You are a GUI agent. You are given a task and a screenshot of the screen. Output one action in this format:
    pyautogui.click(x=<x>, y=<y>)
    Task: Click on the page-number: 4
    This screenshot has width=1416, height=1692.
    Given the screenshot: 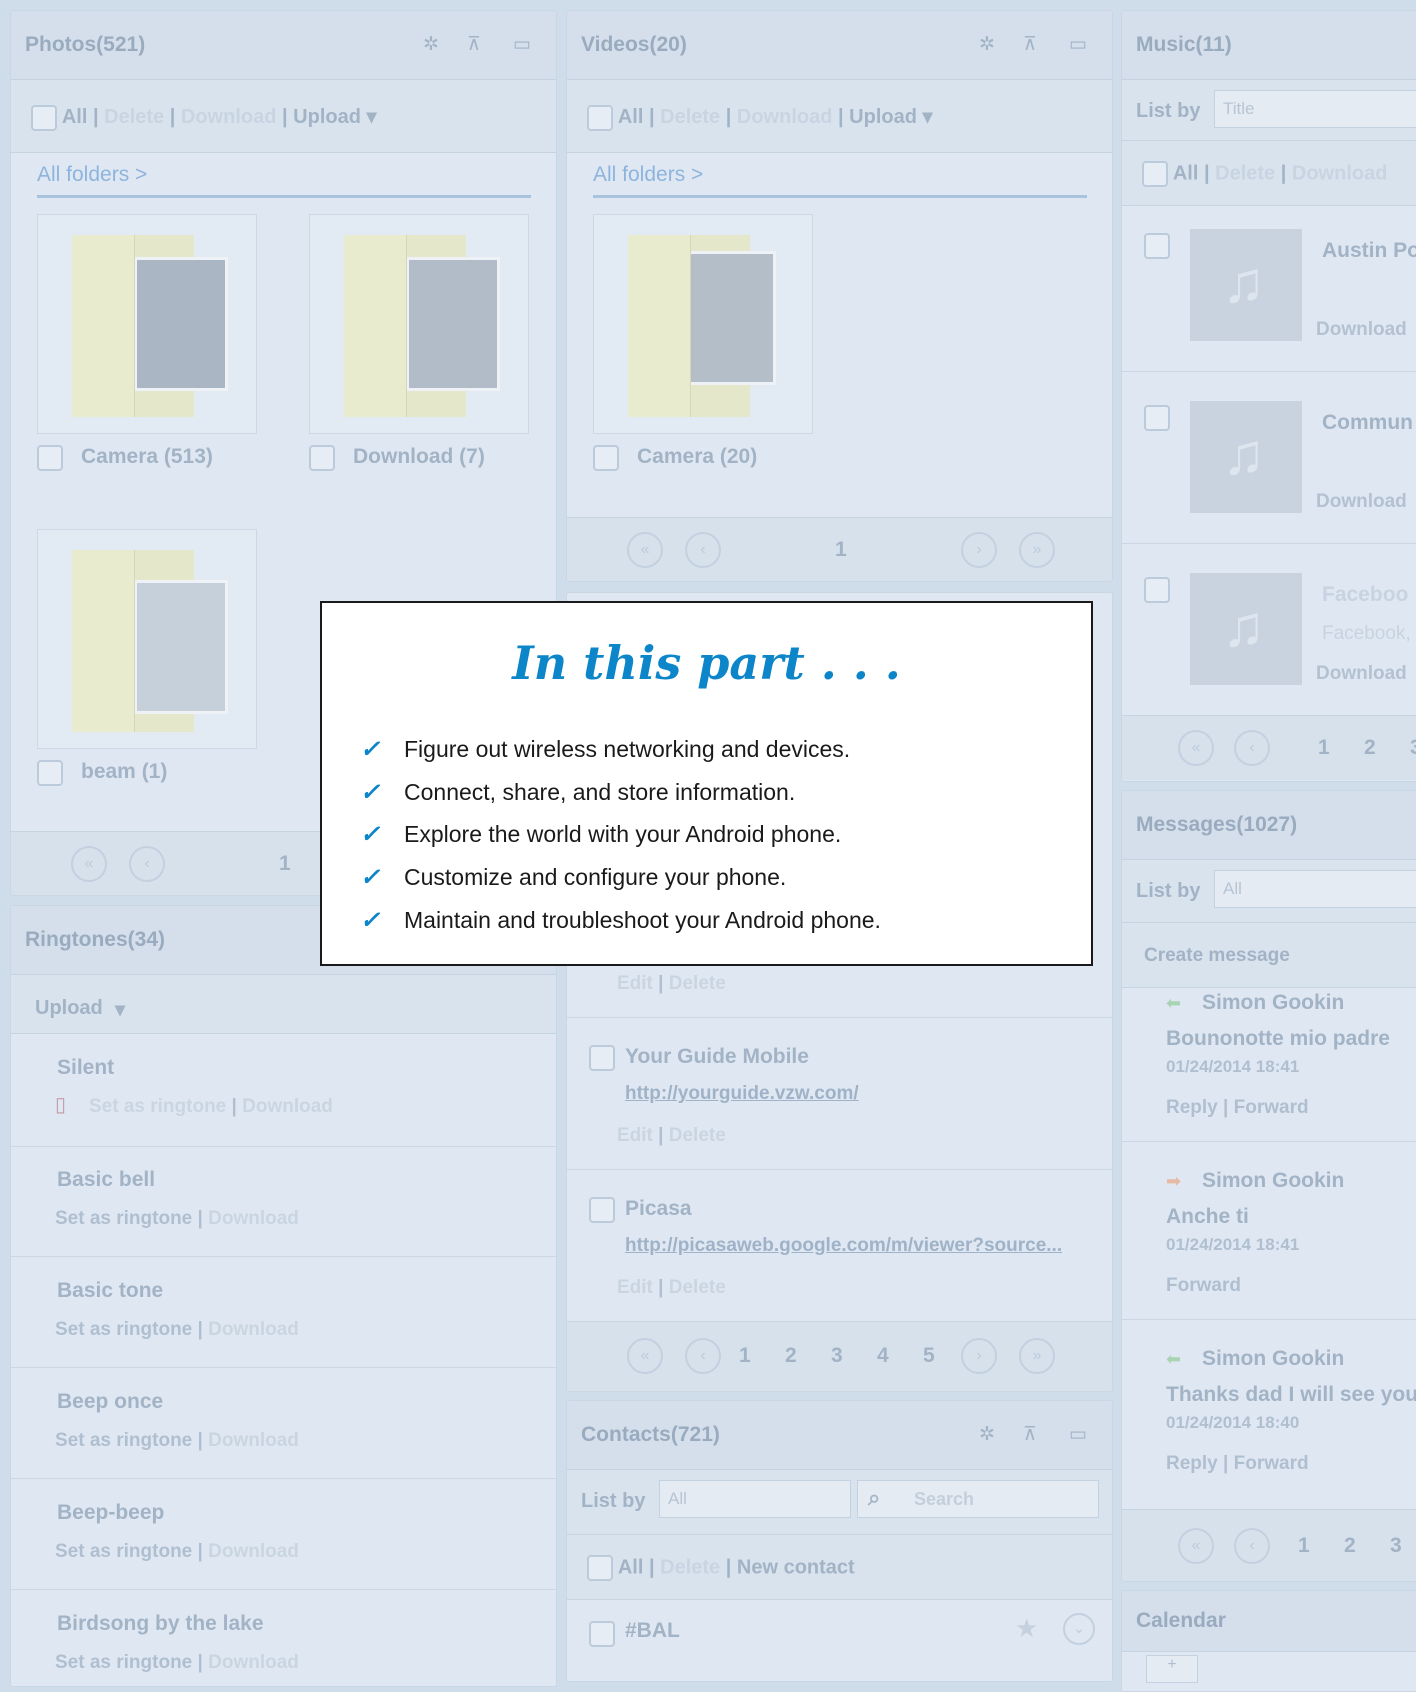 What is the action you would take?
    pyautogui.click(x=883, y=1356)
    